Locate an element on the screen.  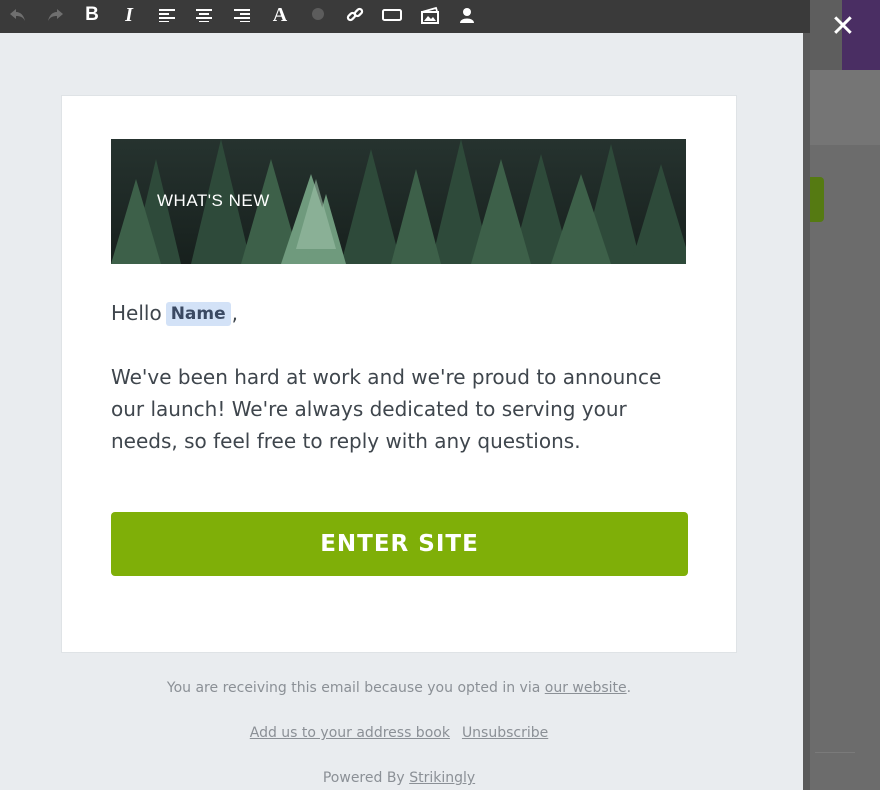
name-merge-tag: Name is located at coordinates (198, 314).